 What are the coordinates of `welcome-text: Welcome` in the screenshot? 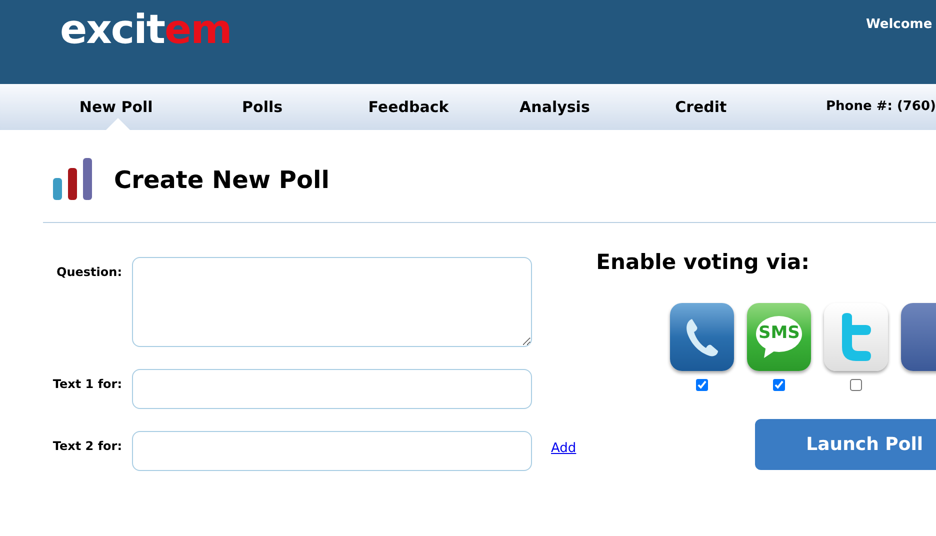 It's located at (899, 25).